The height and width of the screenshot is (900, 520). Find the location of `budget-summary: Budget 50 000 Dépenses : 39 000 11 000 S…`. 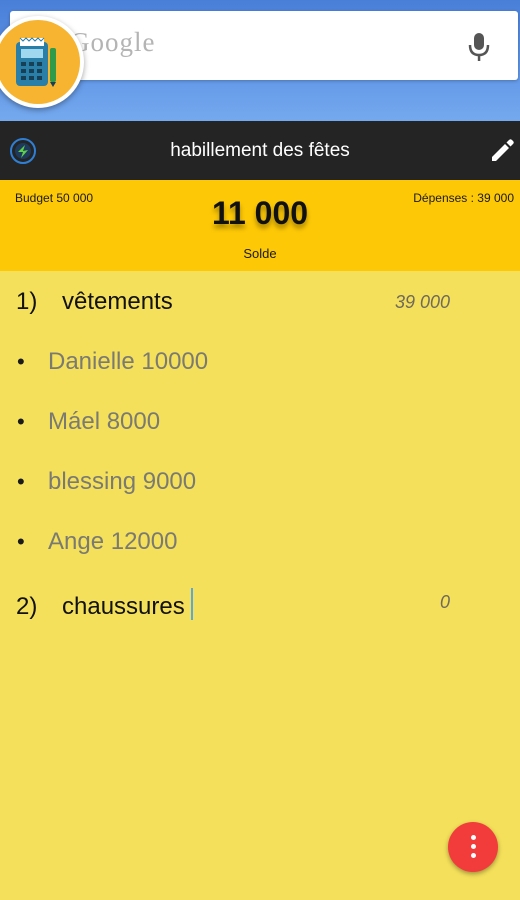

budget-summary: Budget 50 000 Dépenses : 39 000 11 000 S… is located at coordinates (260, 225).